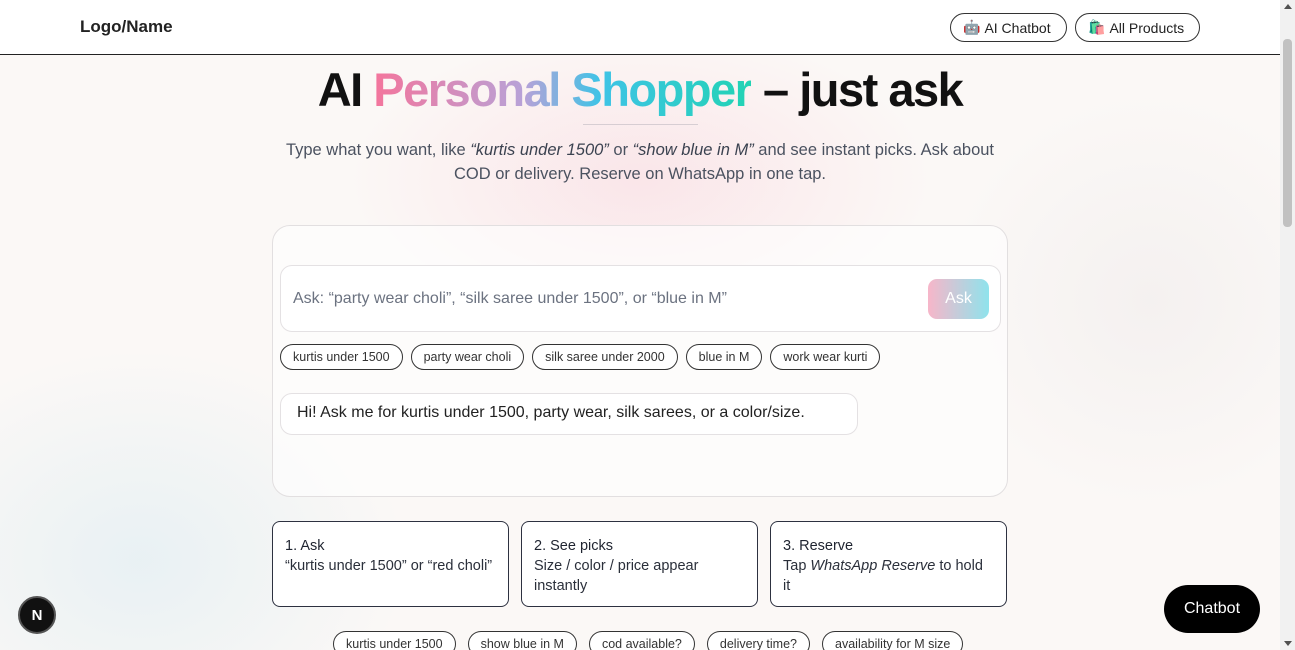  I want to click on suggestion-chip: kurtis under 1500, so click(341, 357).